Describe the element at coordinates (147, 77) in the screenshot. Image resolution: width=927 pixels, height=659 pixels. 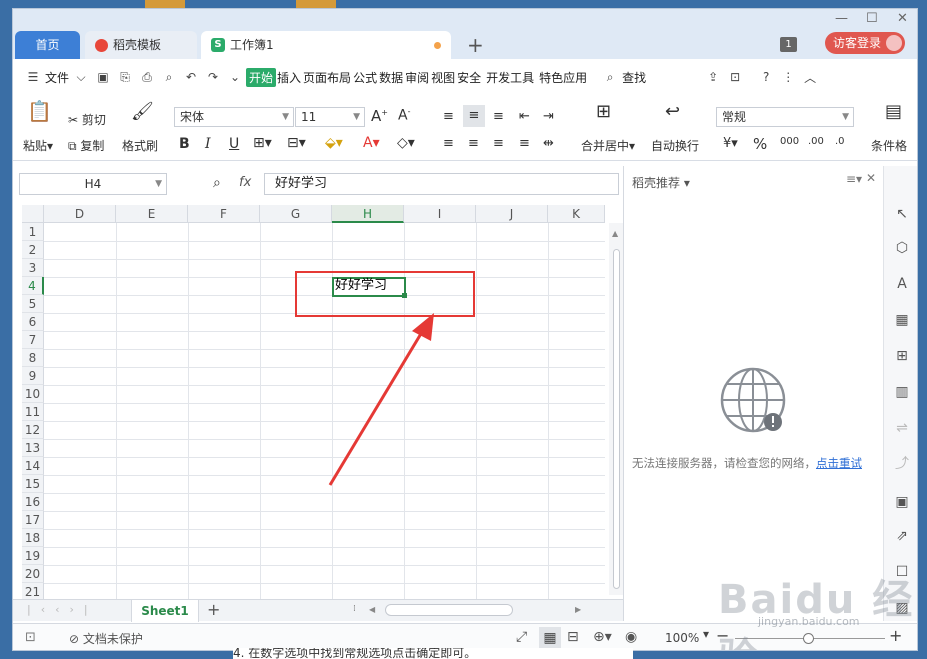
I see `print-icon: ⎙` at that location.